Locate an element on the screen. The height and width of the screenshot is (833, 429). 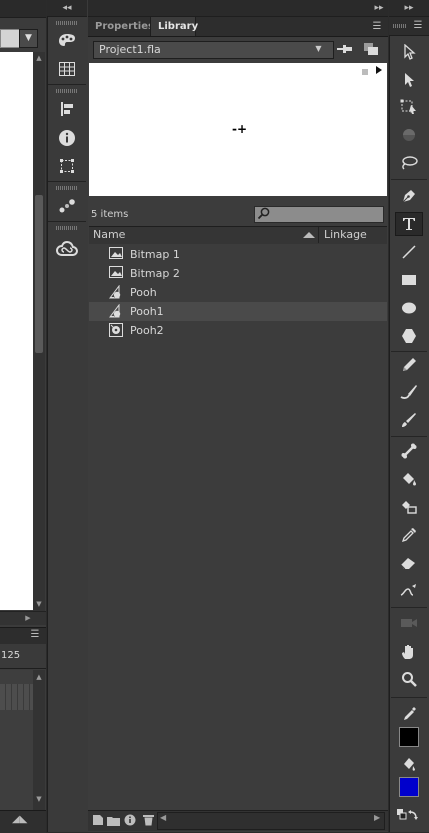
library-item-label: Bitmap 2 is located at coordinates (155, 273).